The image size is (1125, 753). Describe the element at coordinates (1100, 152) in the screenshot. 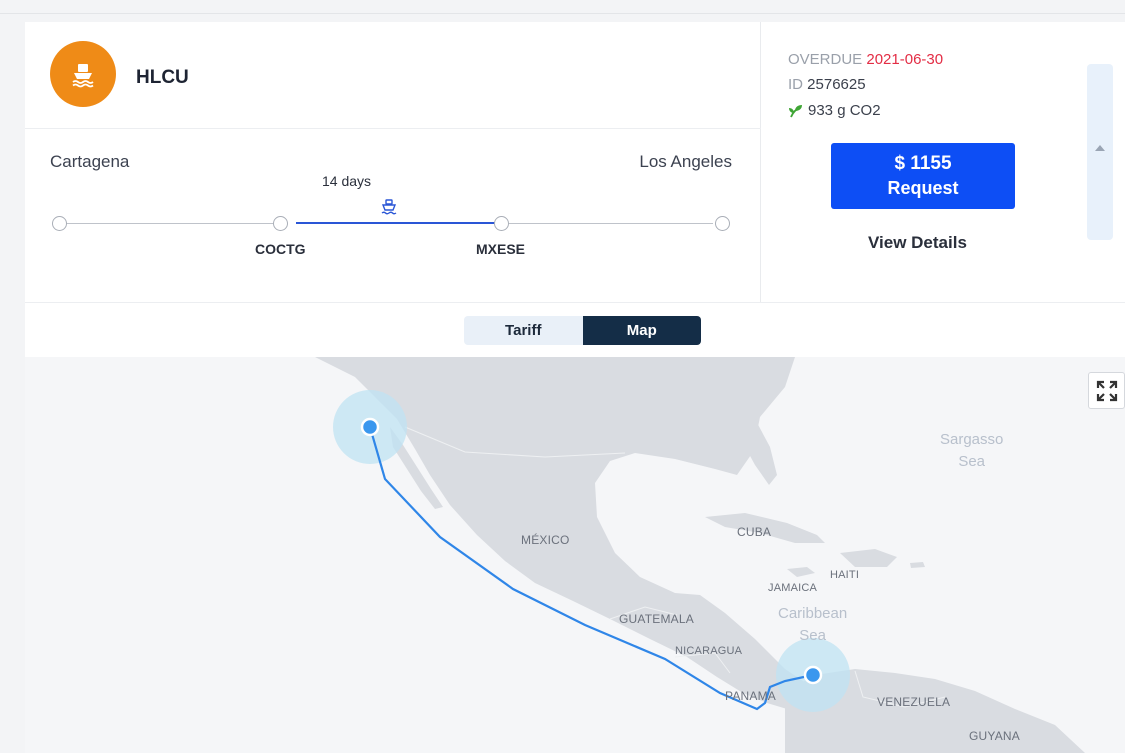

I see `scrollbar` at that location.